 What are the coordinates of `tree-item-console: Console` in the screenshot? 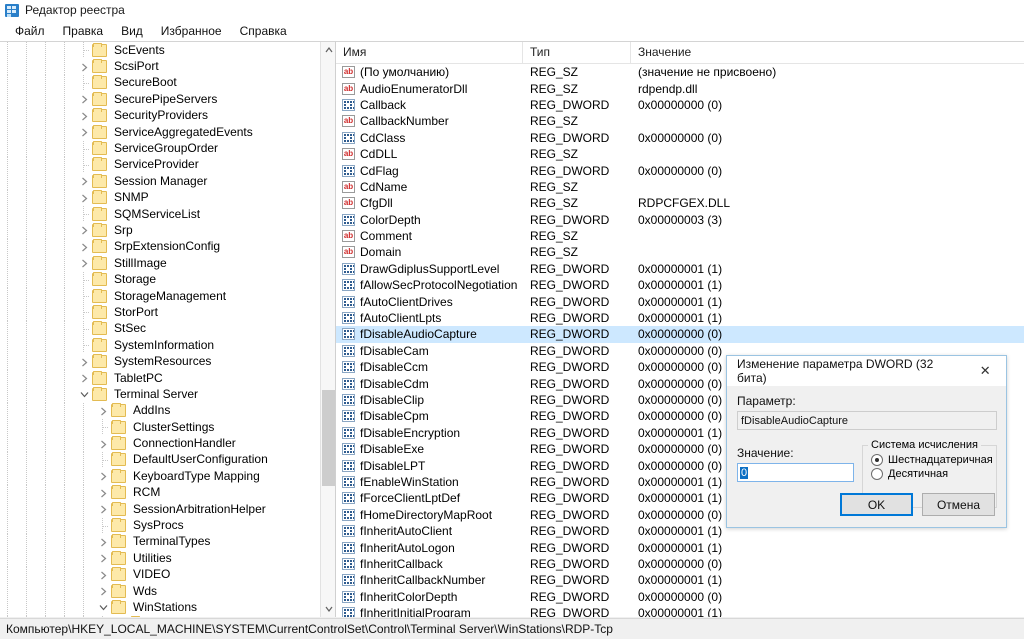 It's located at (160, 616).